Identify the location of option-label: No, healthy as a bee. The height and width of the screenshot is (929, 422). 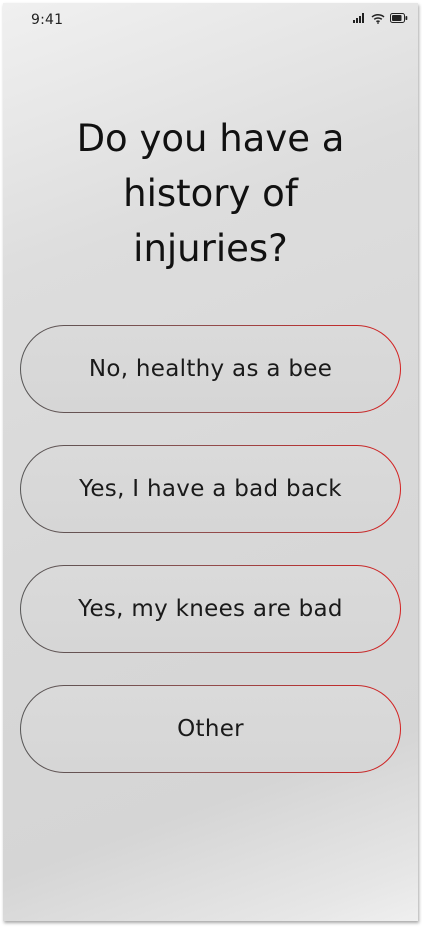
(210, 369).